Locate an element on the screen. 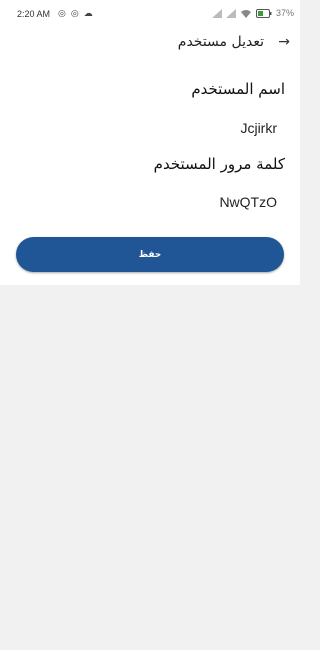  page-title: تعديل مستخدم is located at coordinates (220, 42).